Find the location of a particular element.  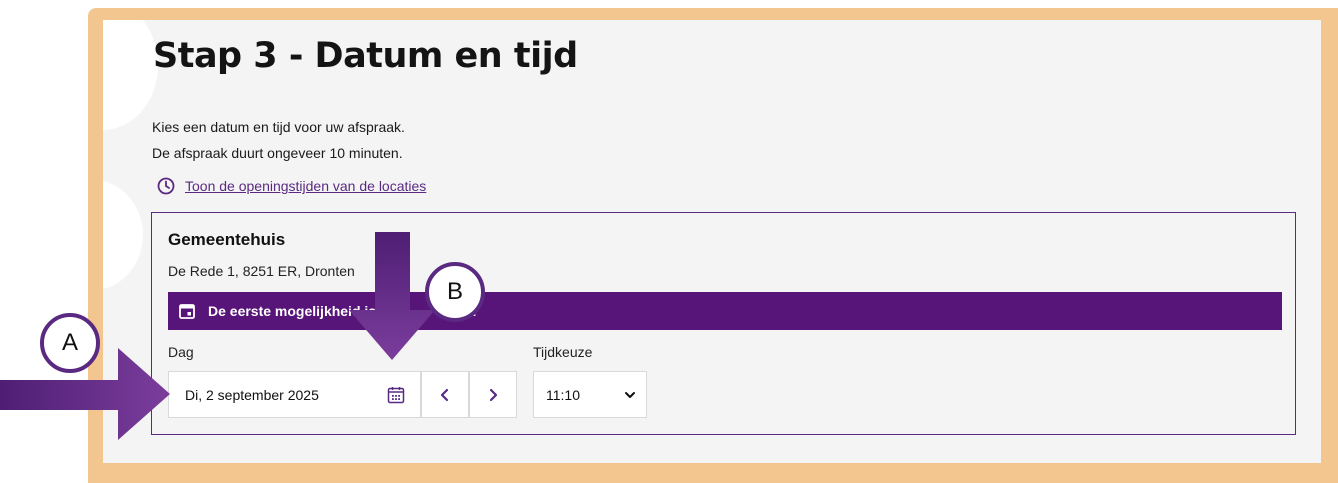

chevron-left-icon is located at coordinates (444, 394).